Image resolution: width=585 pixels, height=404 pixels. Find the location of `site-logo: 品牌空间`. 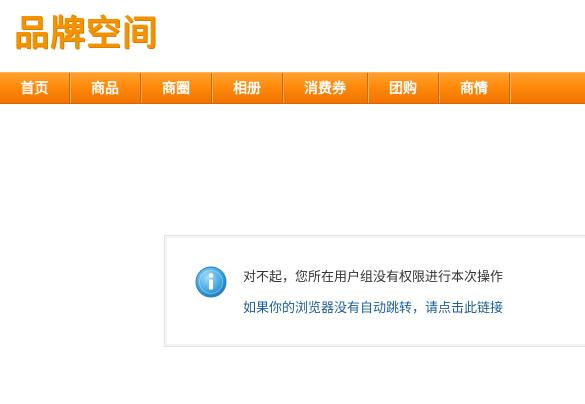

site-logo: 品牌空间 is located at coordinates (86, 34).